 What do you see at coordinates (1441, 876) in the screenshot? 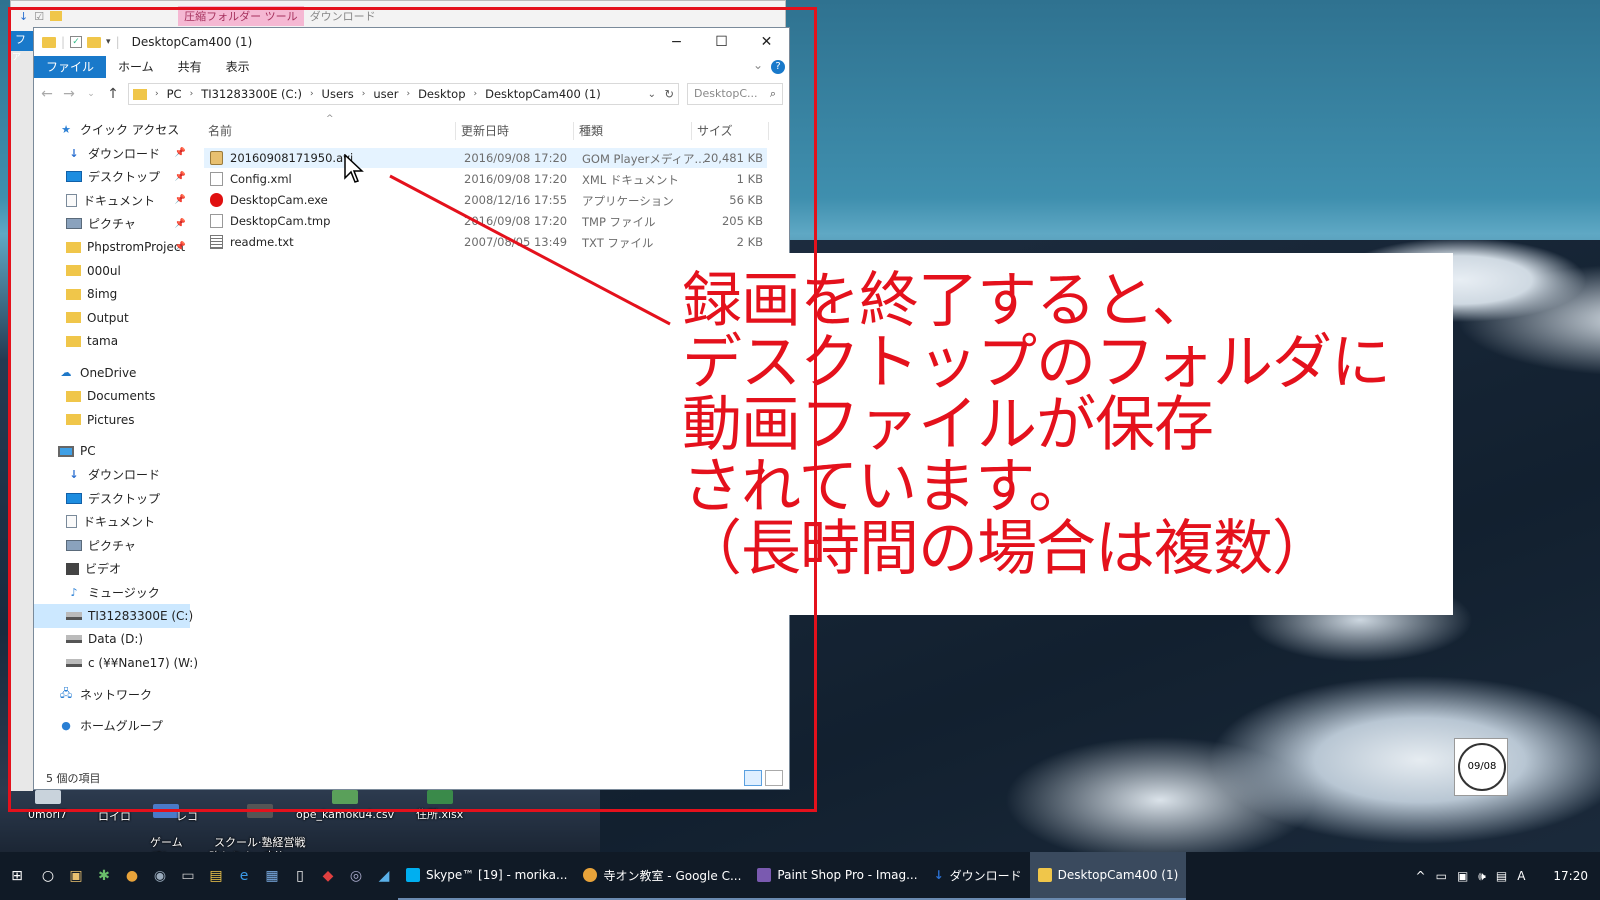
I see `battery-icon: ▭` at bounding box center [1441, 876].